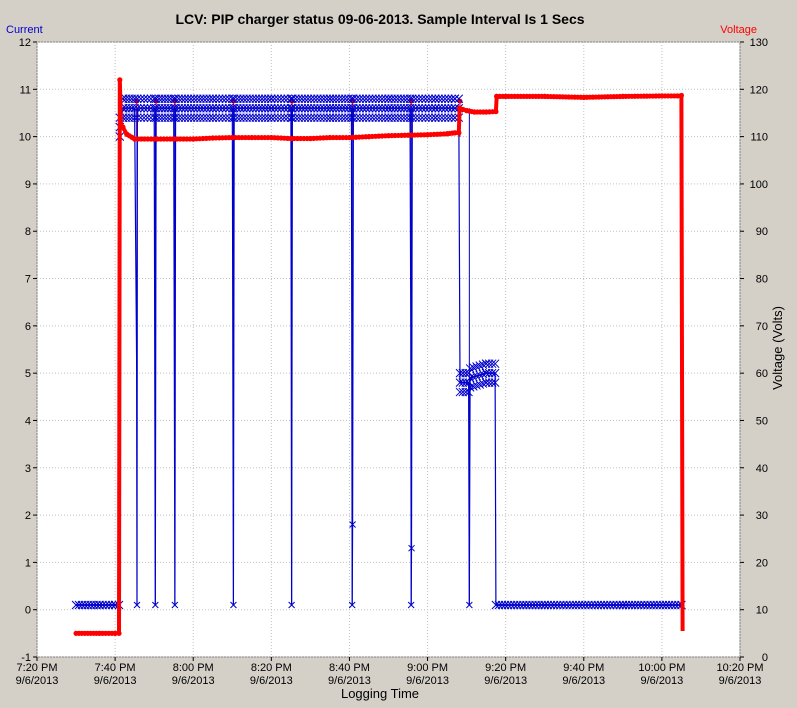  I want to click on x-tick-time: 8:20 PM, so click(271, 668).